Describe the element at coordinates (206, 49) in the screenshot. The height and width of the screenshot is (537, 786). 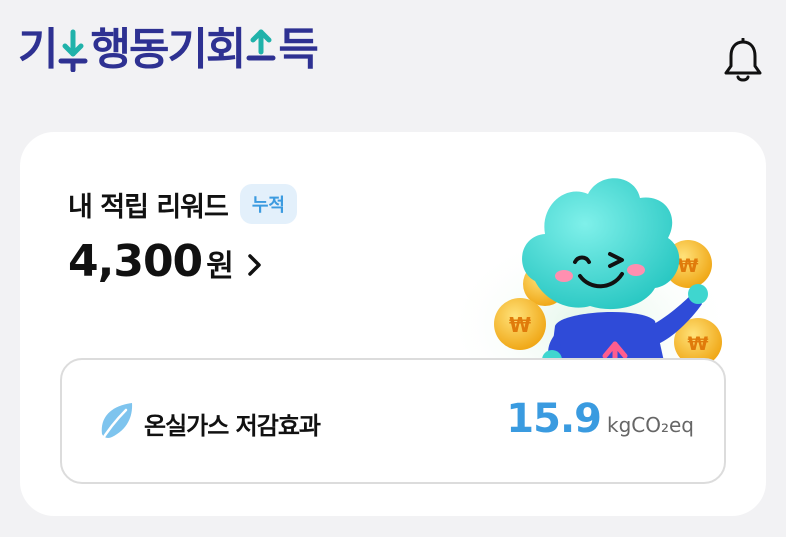
I see `logo-text-3: 기회` at that location.